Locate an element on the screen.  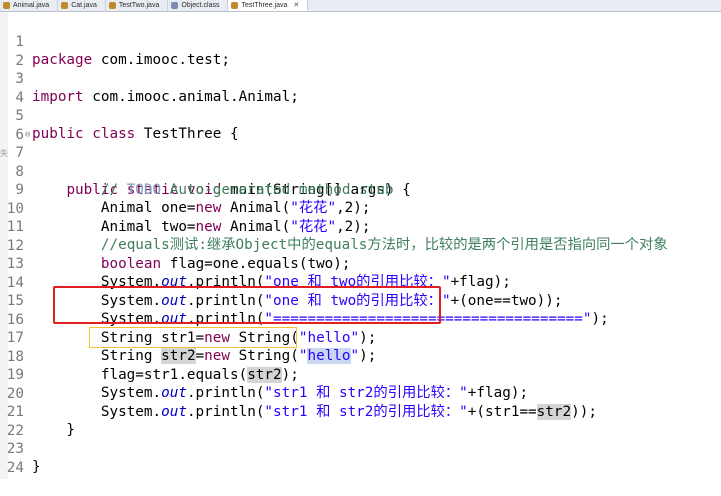
code-line: 21 } is located at coordinates (360, 411).